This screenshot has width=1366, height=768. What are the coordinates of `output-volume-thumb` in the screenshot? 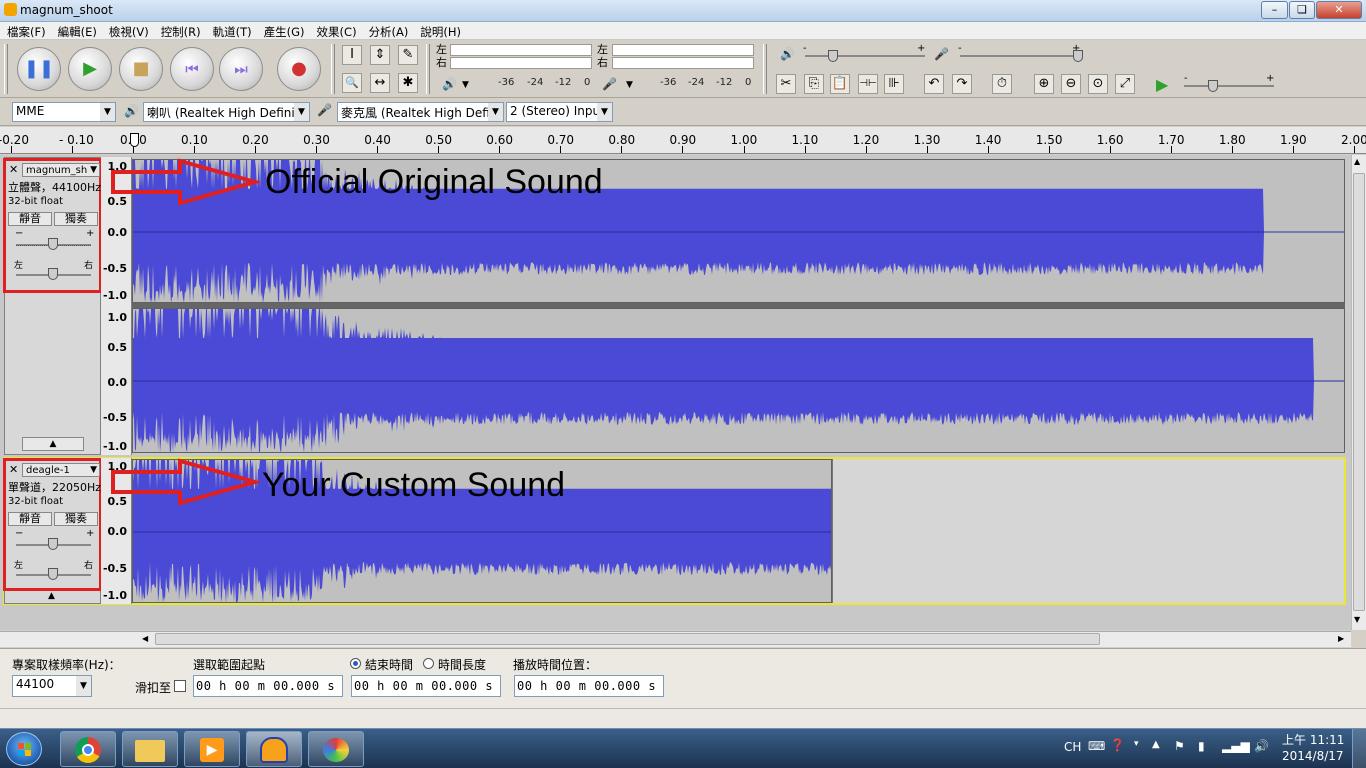 It's located at (833, 56).